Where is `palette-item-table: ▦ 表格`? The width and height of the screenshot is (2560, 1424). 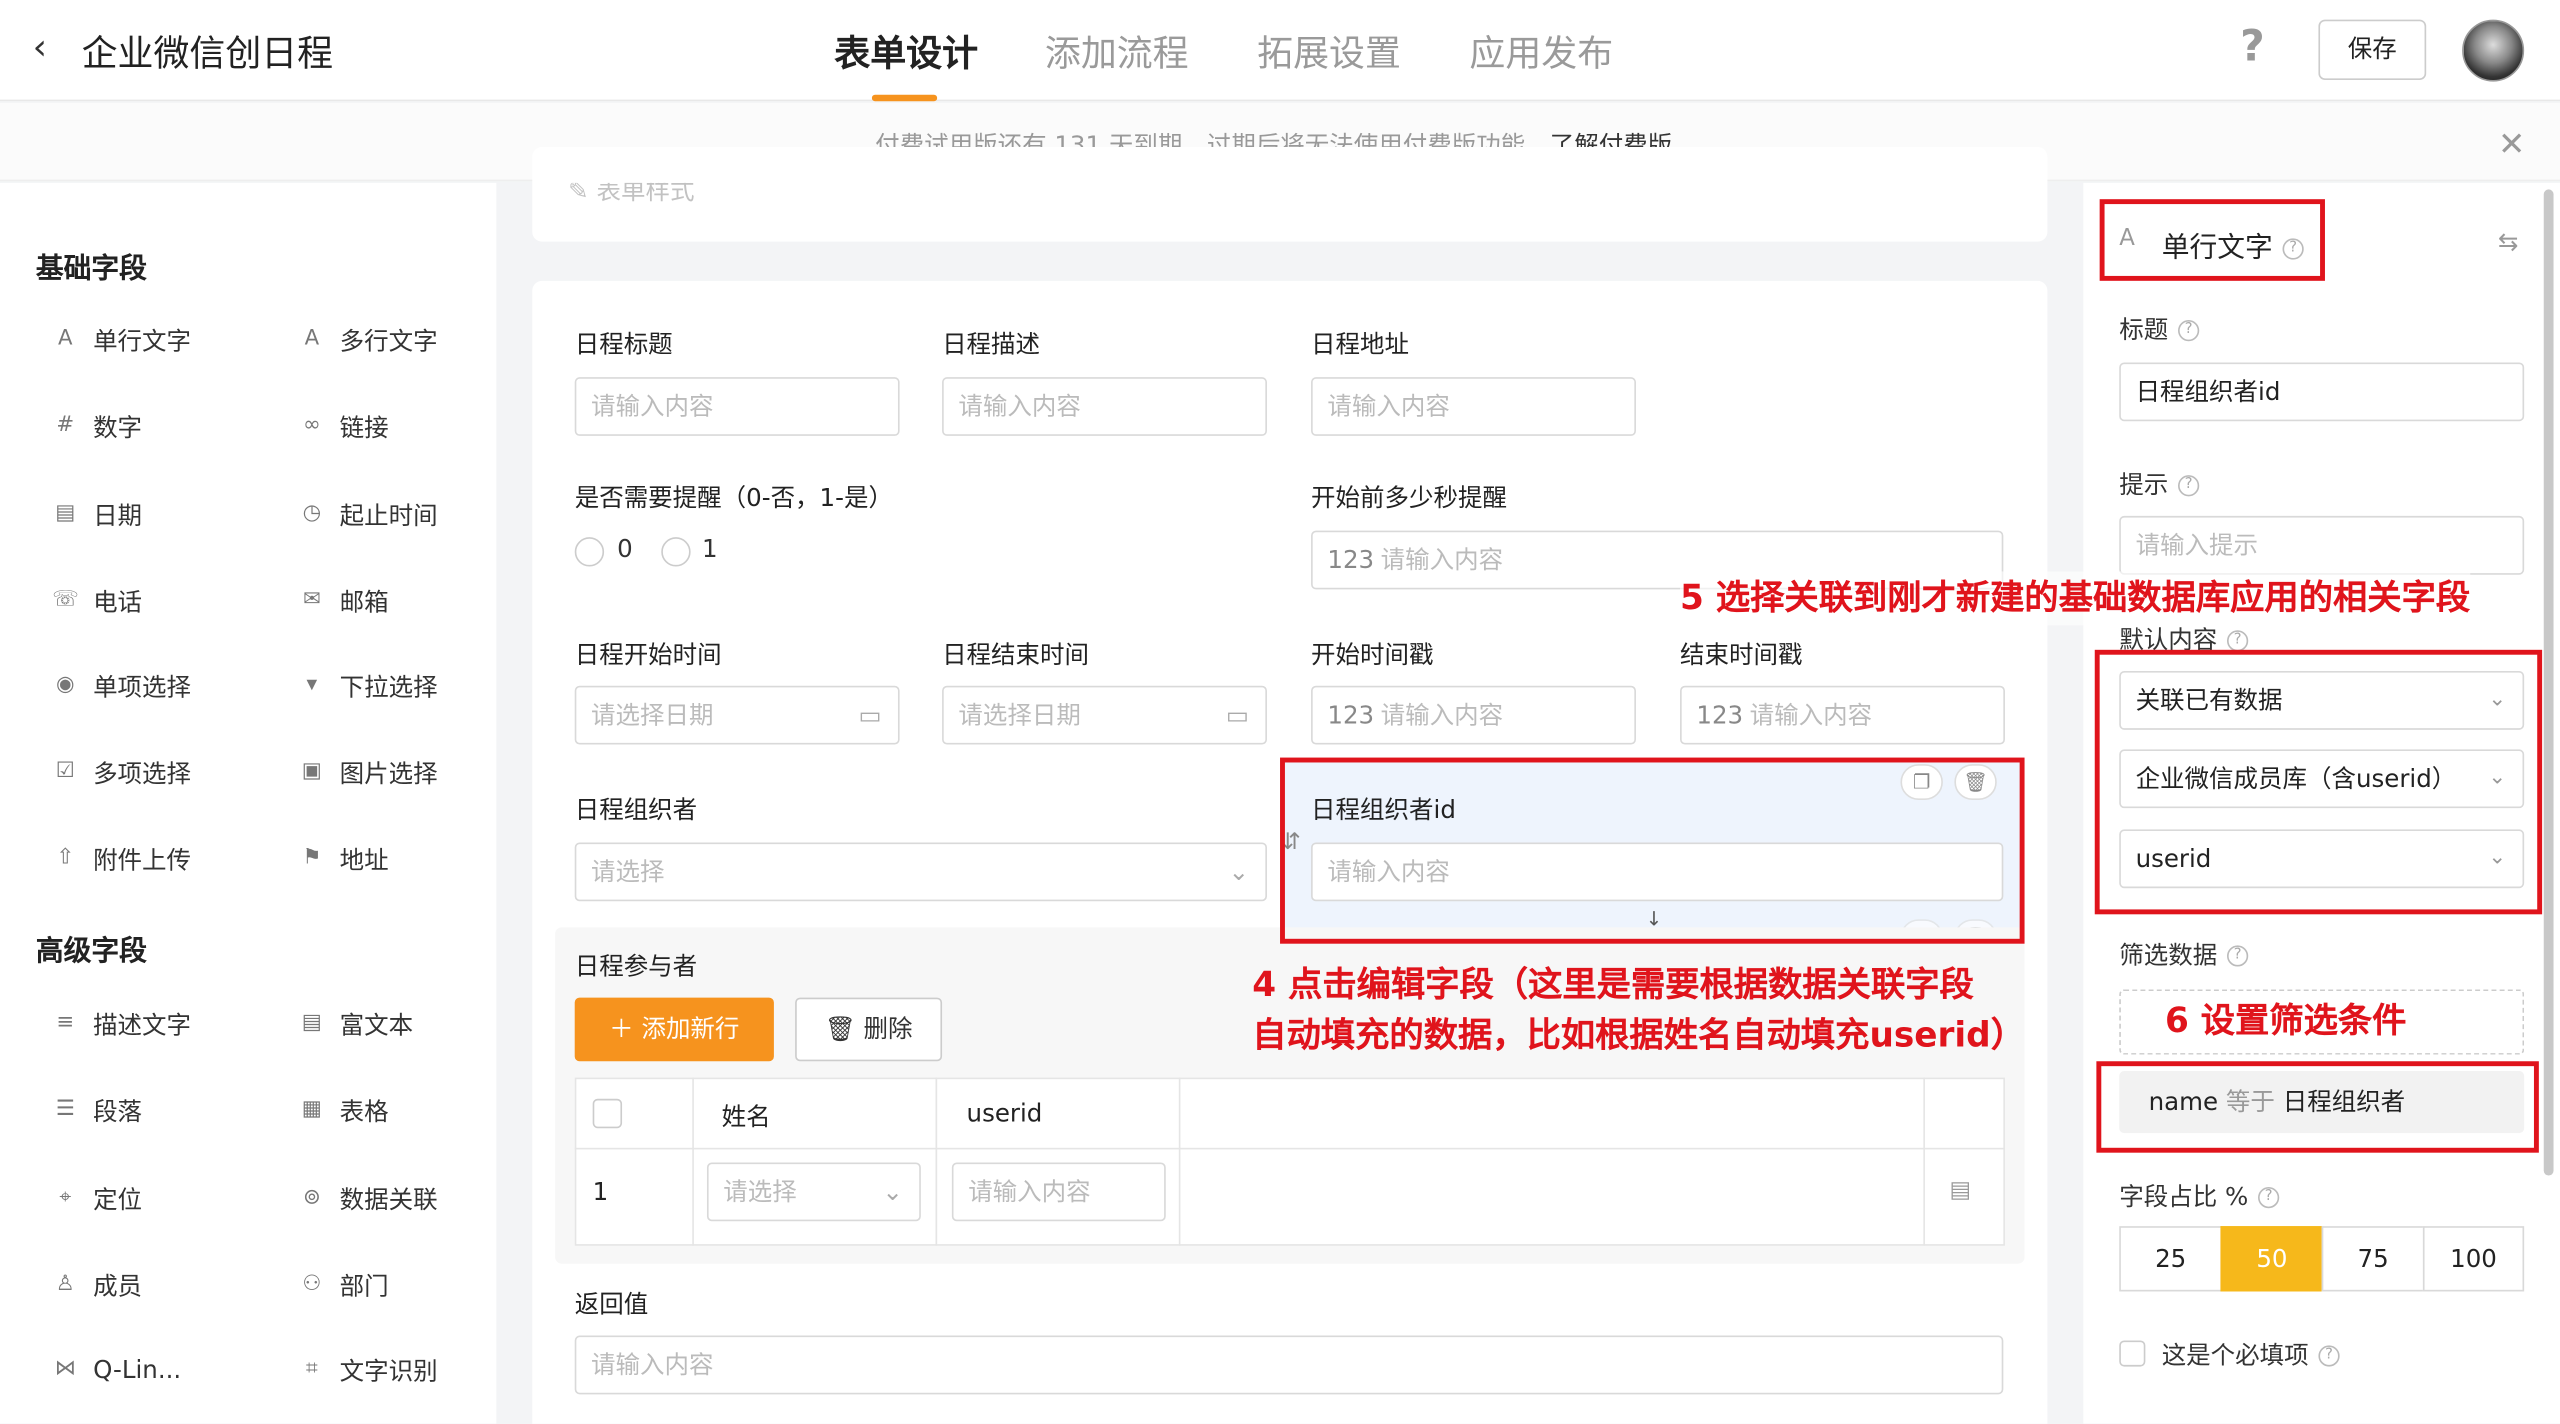 palette-item-table: ▦ 表格 is located at coordinates (344, 1110).